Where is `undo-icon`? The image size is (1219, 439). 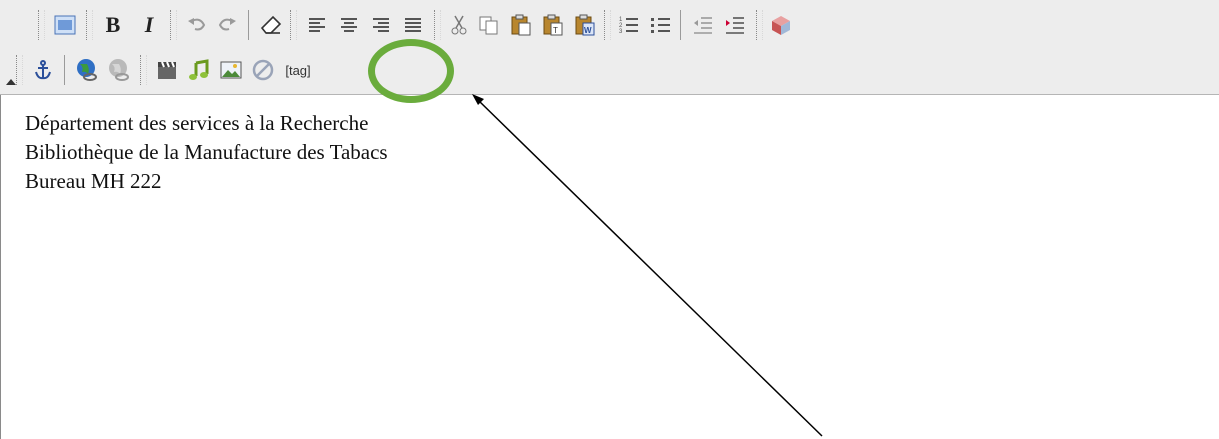
undo-icon is located at coordinates (197, 25).